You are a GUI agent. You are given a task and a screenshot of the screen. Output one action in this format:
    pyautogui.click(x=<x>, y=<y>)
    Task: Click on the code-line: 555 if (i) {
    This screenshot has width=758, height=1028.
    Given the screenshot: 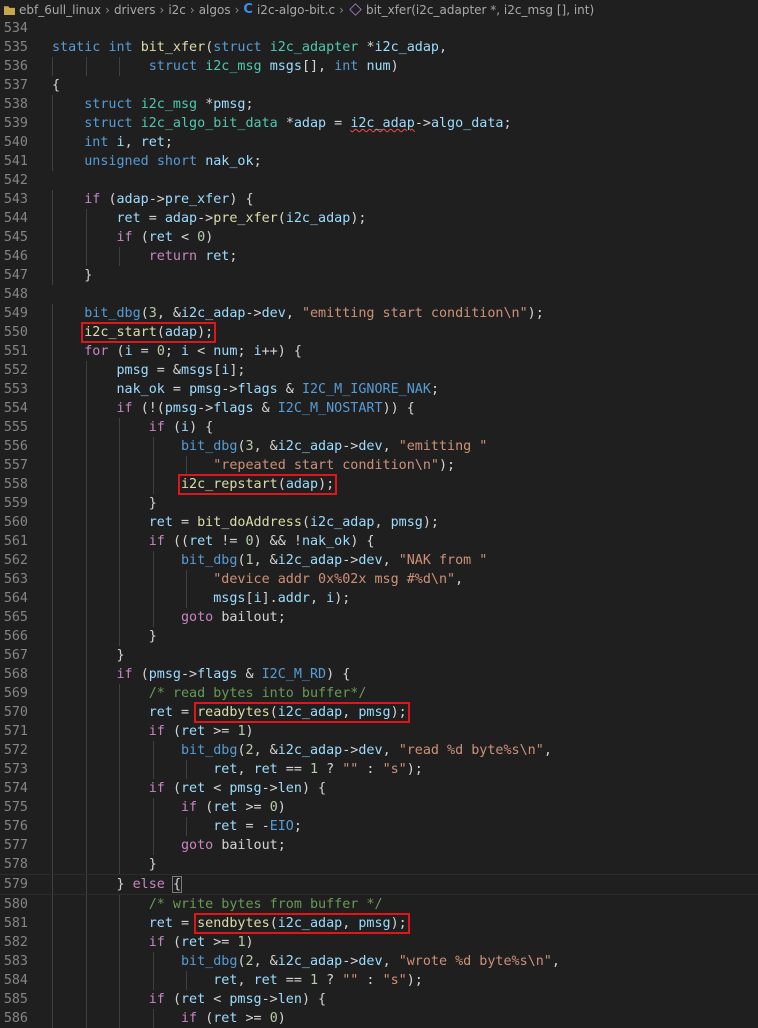 What is the action you would take?
    pyautogui.click(x=379, y=427)
    